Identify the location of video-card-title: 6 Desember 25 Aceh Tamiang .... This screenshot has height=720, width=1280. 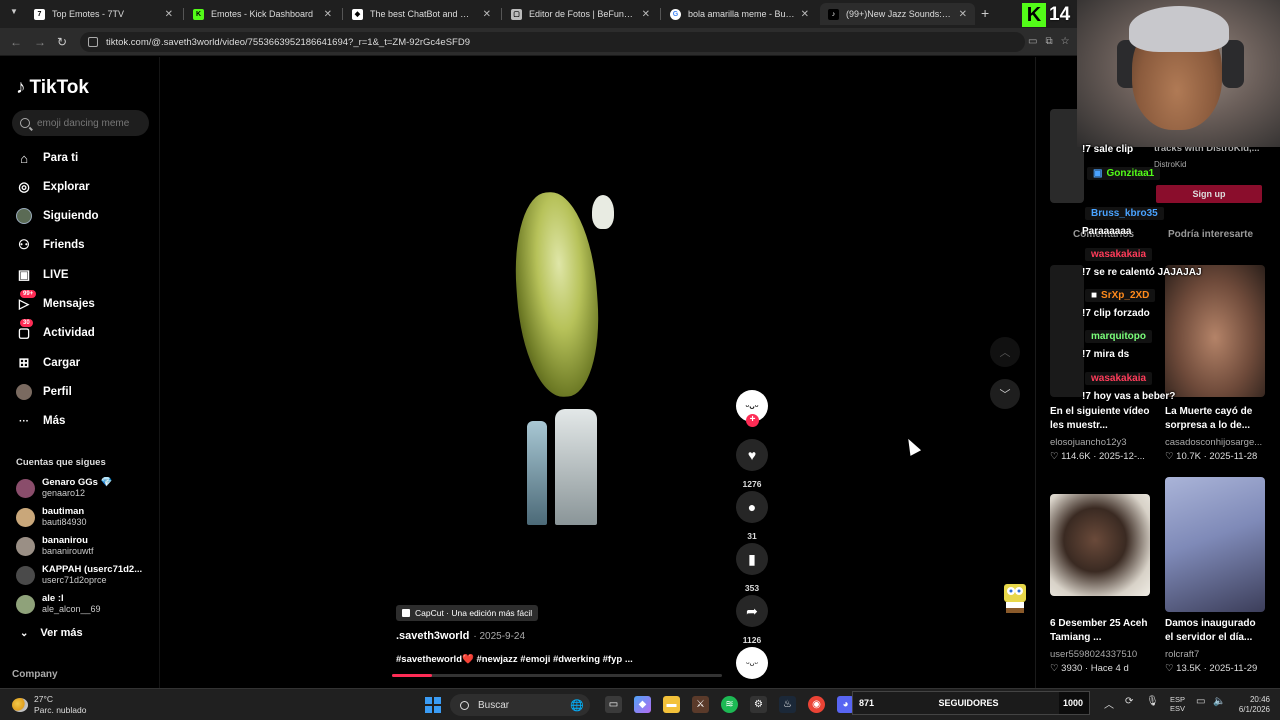
(1100, 631).